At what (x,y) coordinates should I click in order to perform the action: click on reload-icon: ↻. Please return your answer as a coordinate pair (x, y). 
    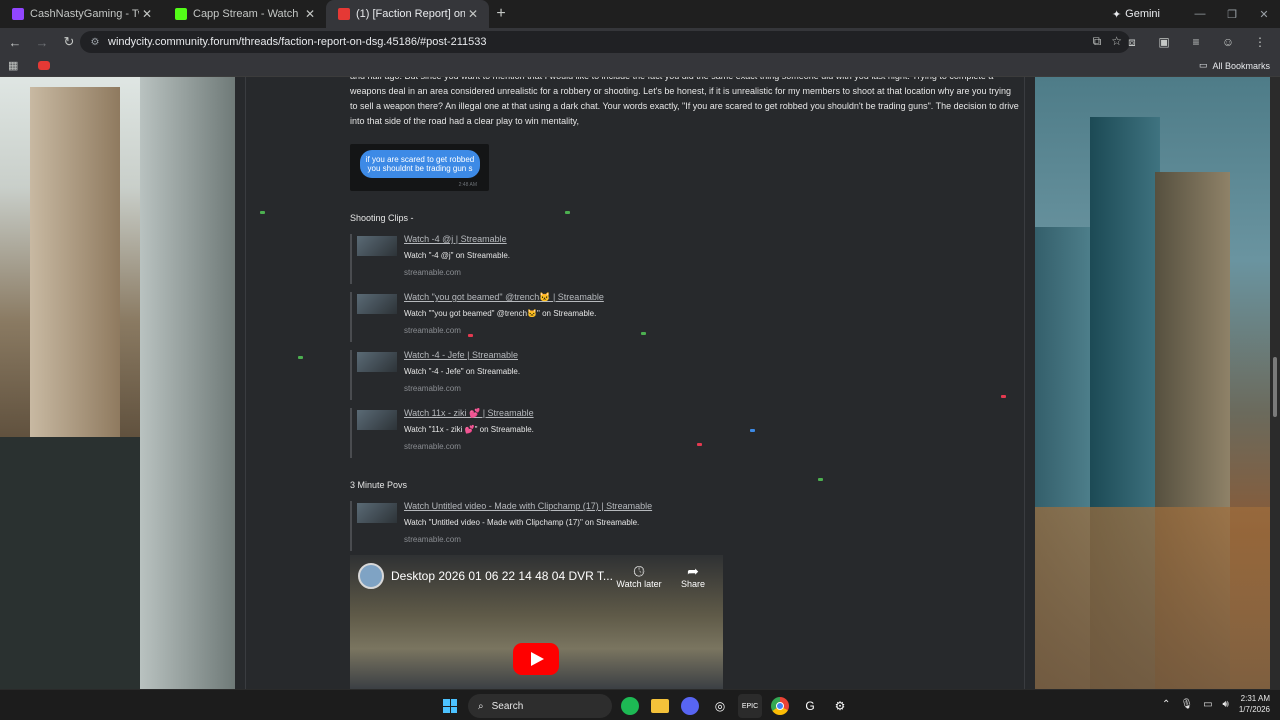
    Looking at the image, I should click on (69, 42).